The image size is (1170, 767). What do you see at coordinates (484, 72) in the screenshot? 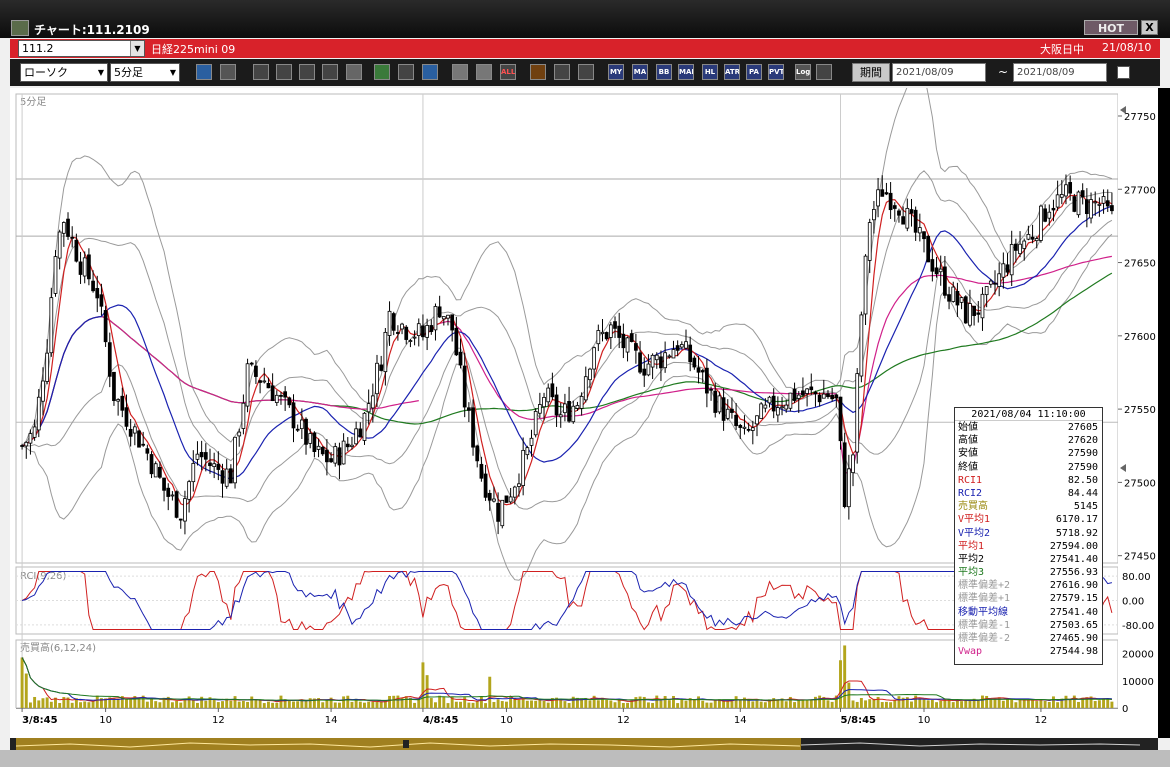
I see `candle-alt-icon` at bounding box center [484, 72].